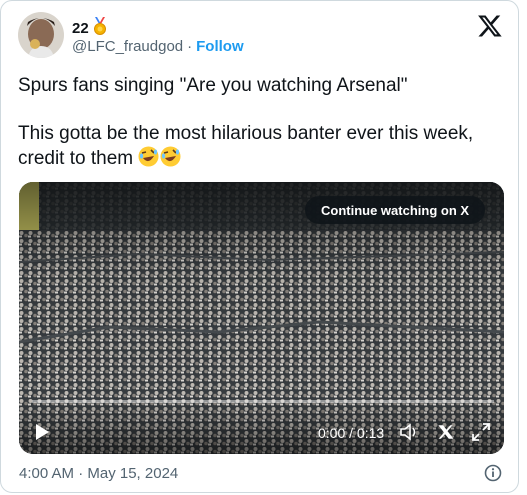 The image size is (527, 495). I want to click on continue-watching-button: Continue watching on X, so click(395, 210).